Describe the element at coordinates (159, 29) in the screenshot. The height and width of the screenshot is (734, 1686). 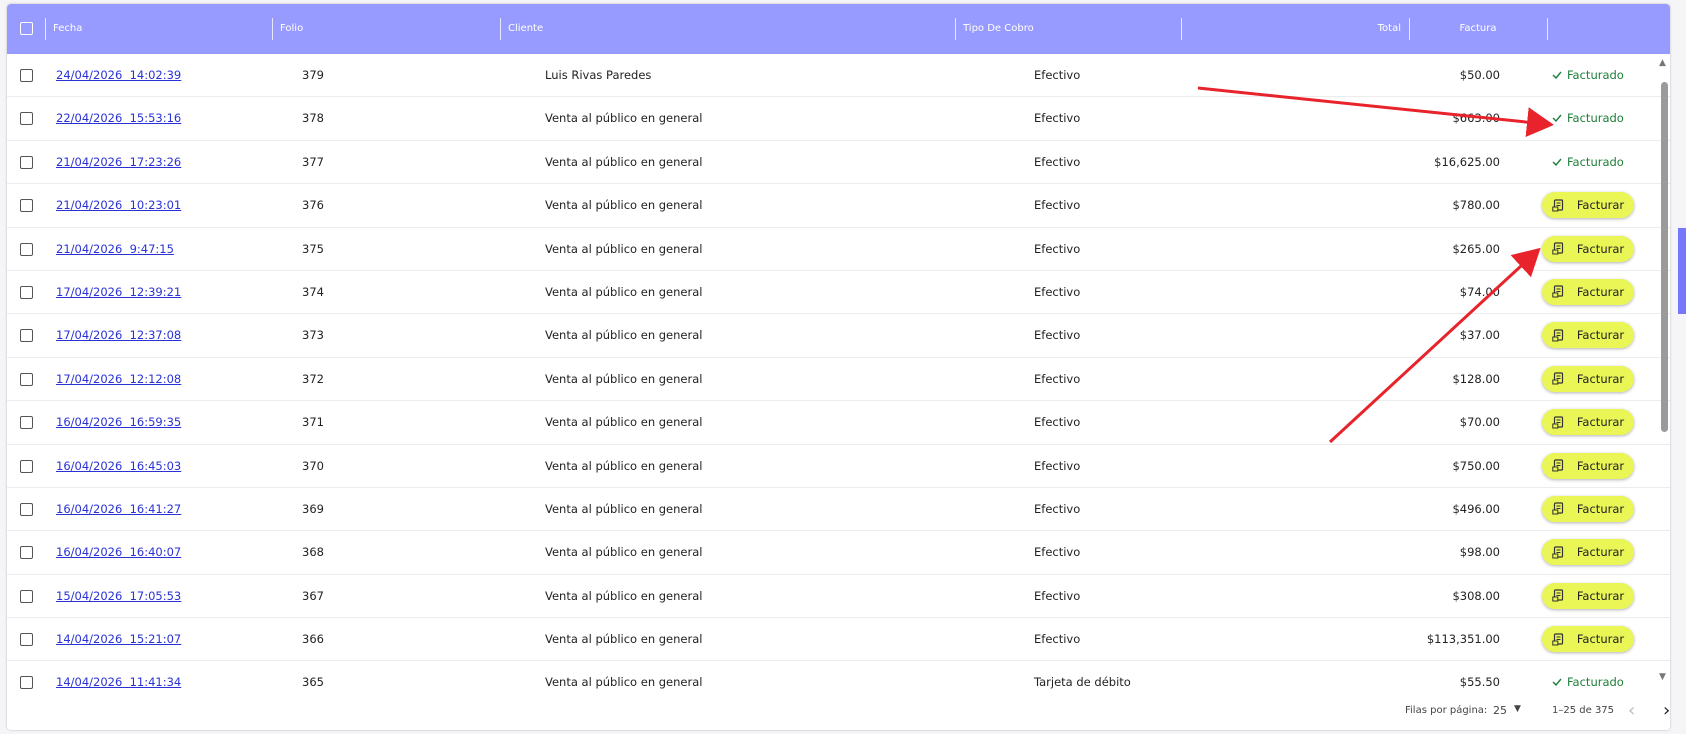
I see `header-fecha: Fecha` at that location.